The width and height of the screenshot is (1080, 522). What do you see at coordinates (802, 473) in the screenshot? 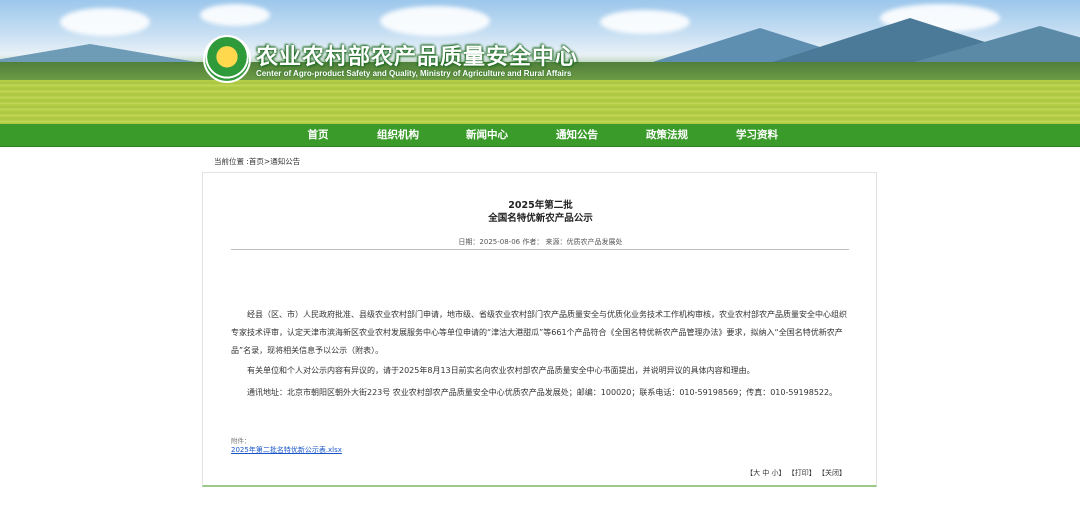
I see `print-button: 【打印】` at bounding box center [802, 473].